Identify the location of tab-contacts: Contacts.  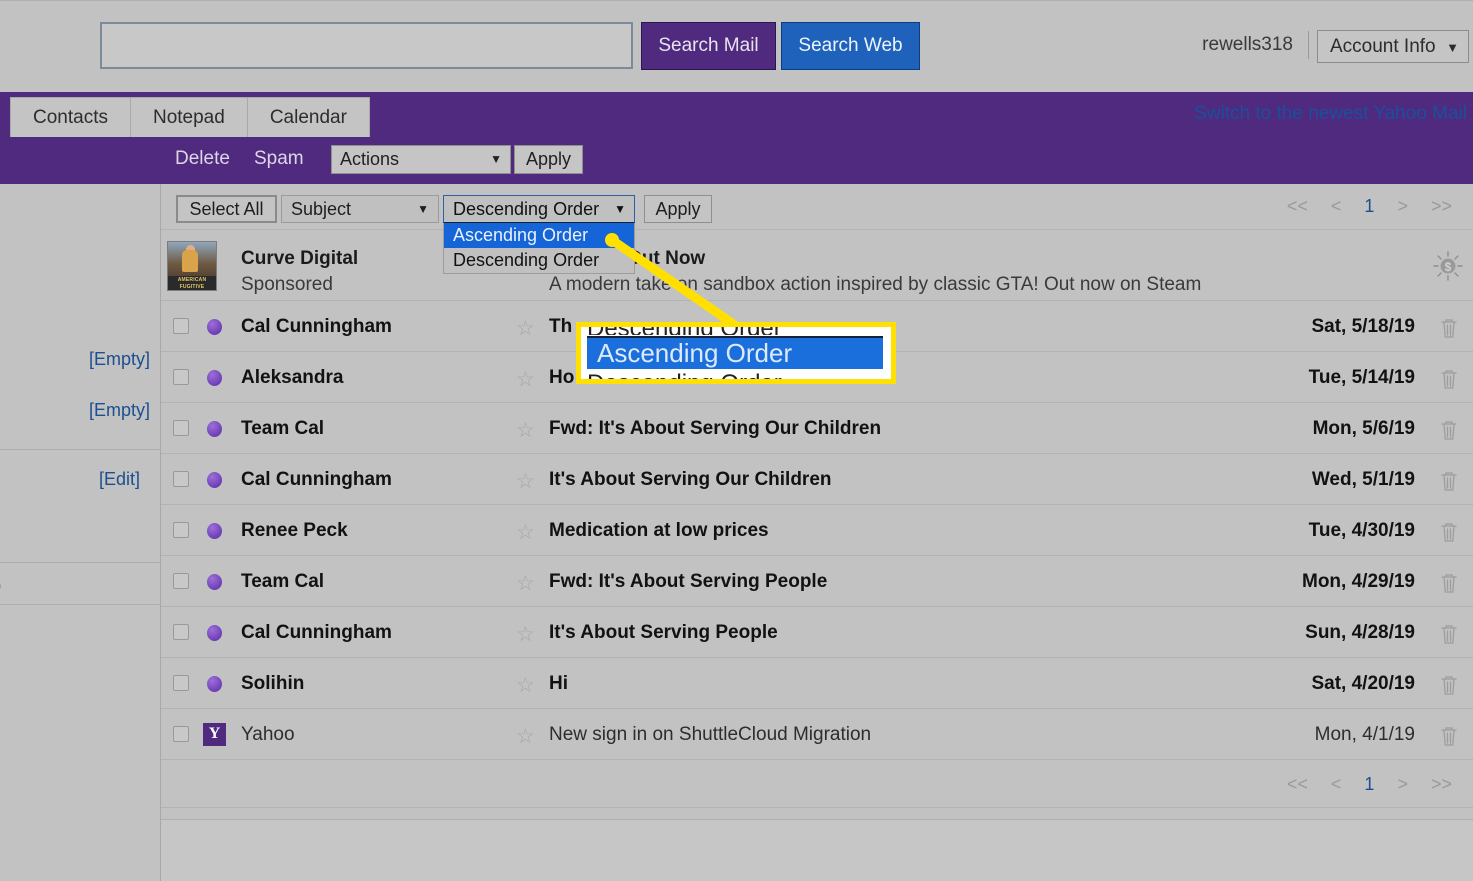
(70, 117).